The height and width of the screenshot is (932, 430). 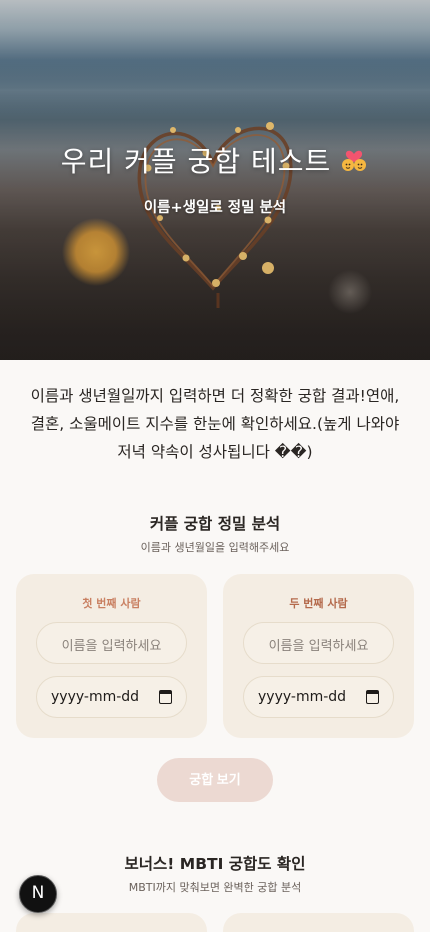 I want to click on hero-title: 우리 커플 궁합 테스트, so click(x=215, y=160).